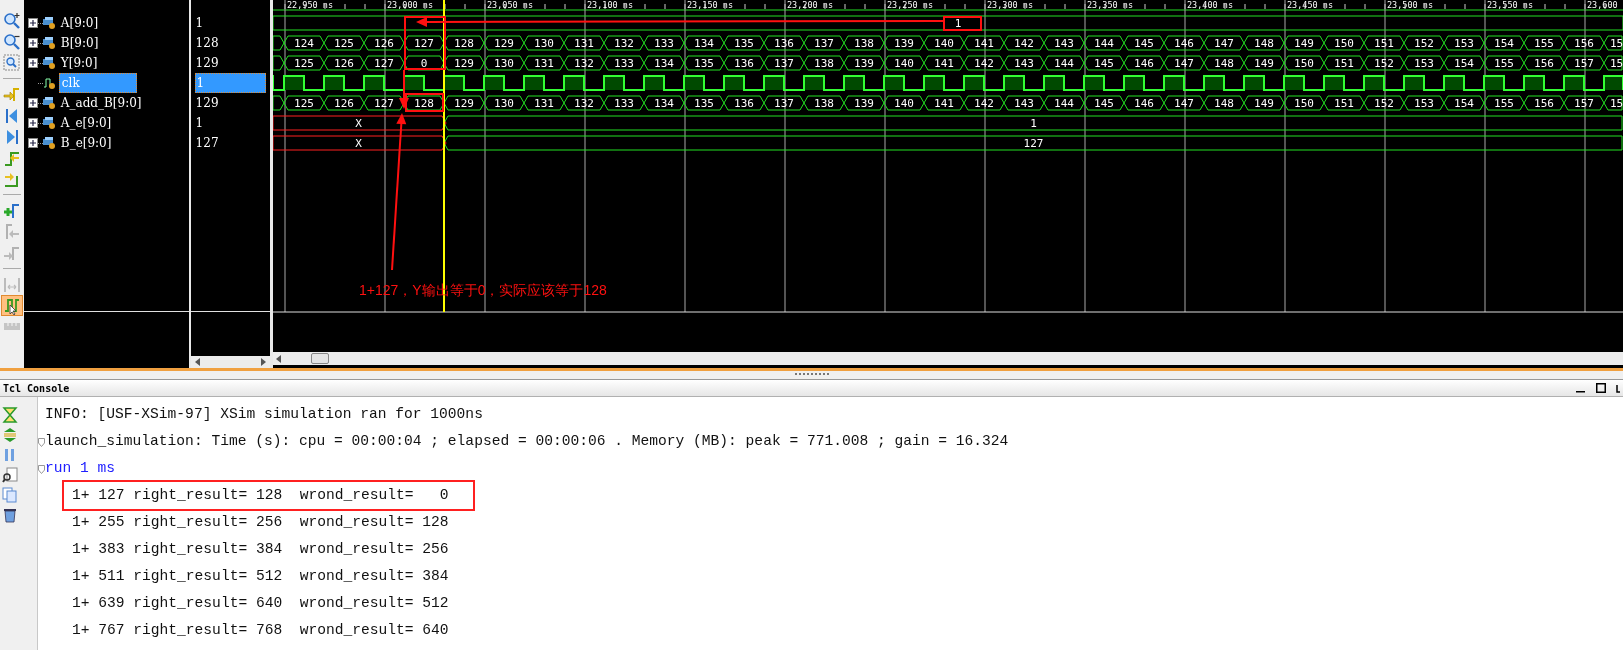  What do you see at coordinates (811, 375) in the screenshot?
I see `splitter-grip-icon` at bounding box center [811, 375].